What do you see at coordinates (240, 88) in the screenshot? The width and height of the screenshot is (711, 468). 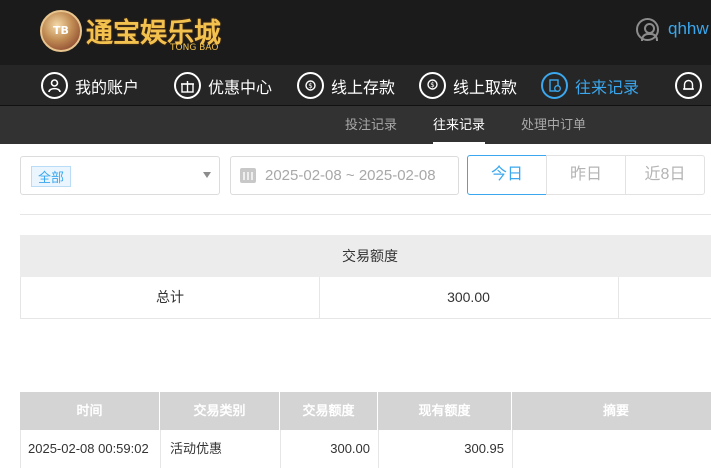 I see `nav-item-label: 优惠中心` at bounding box center [240, 88].